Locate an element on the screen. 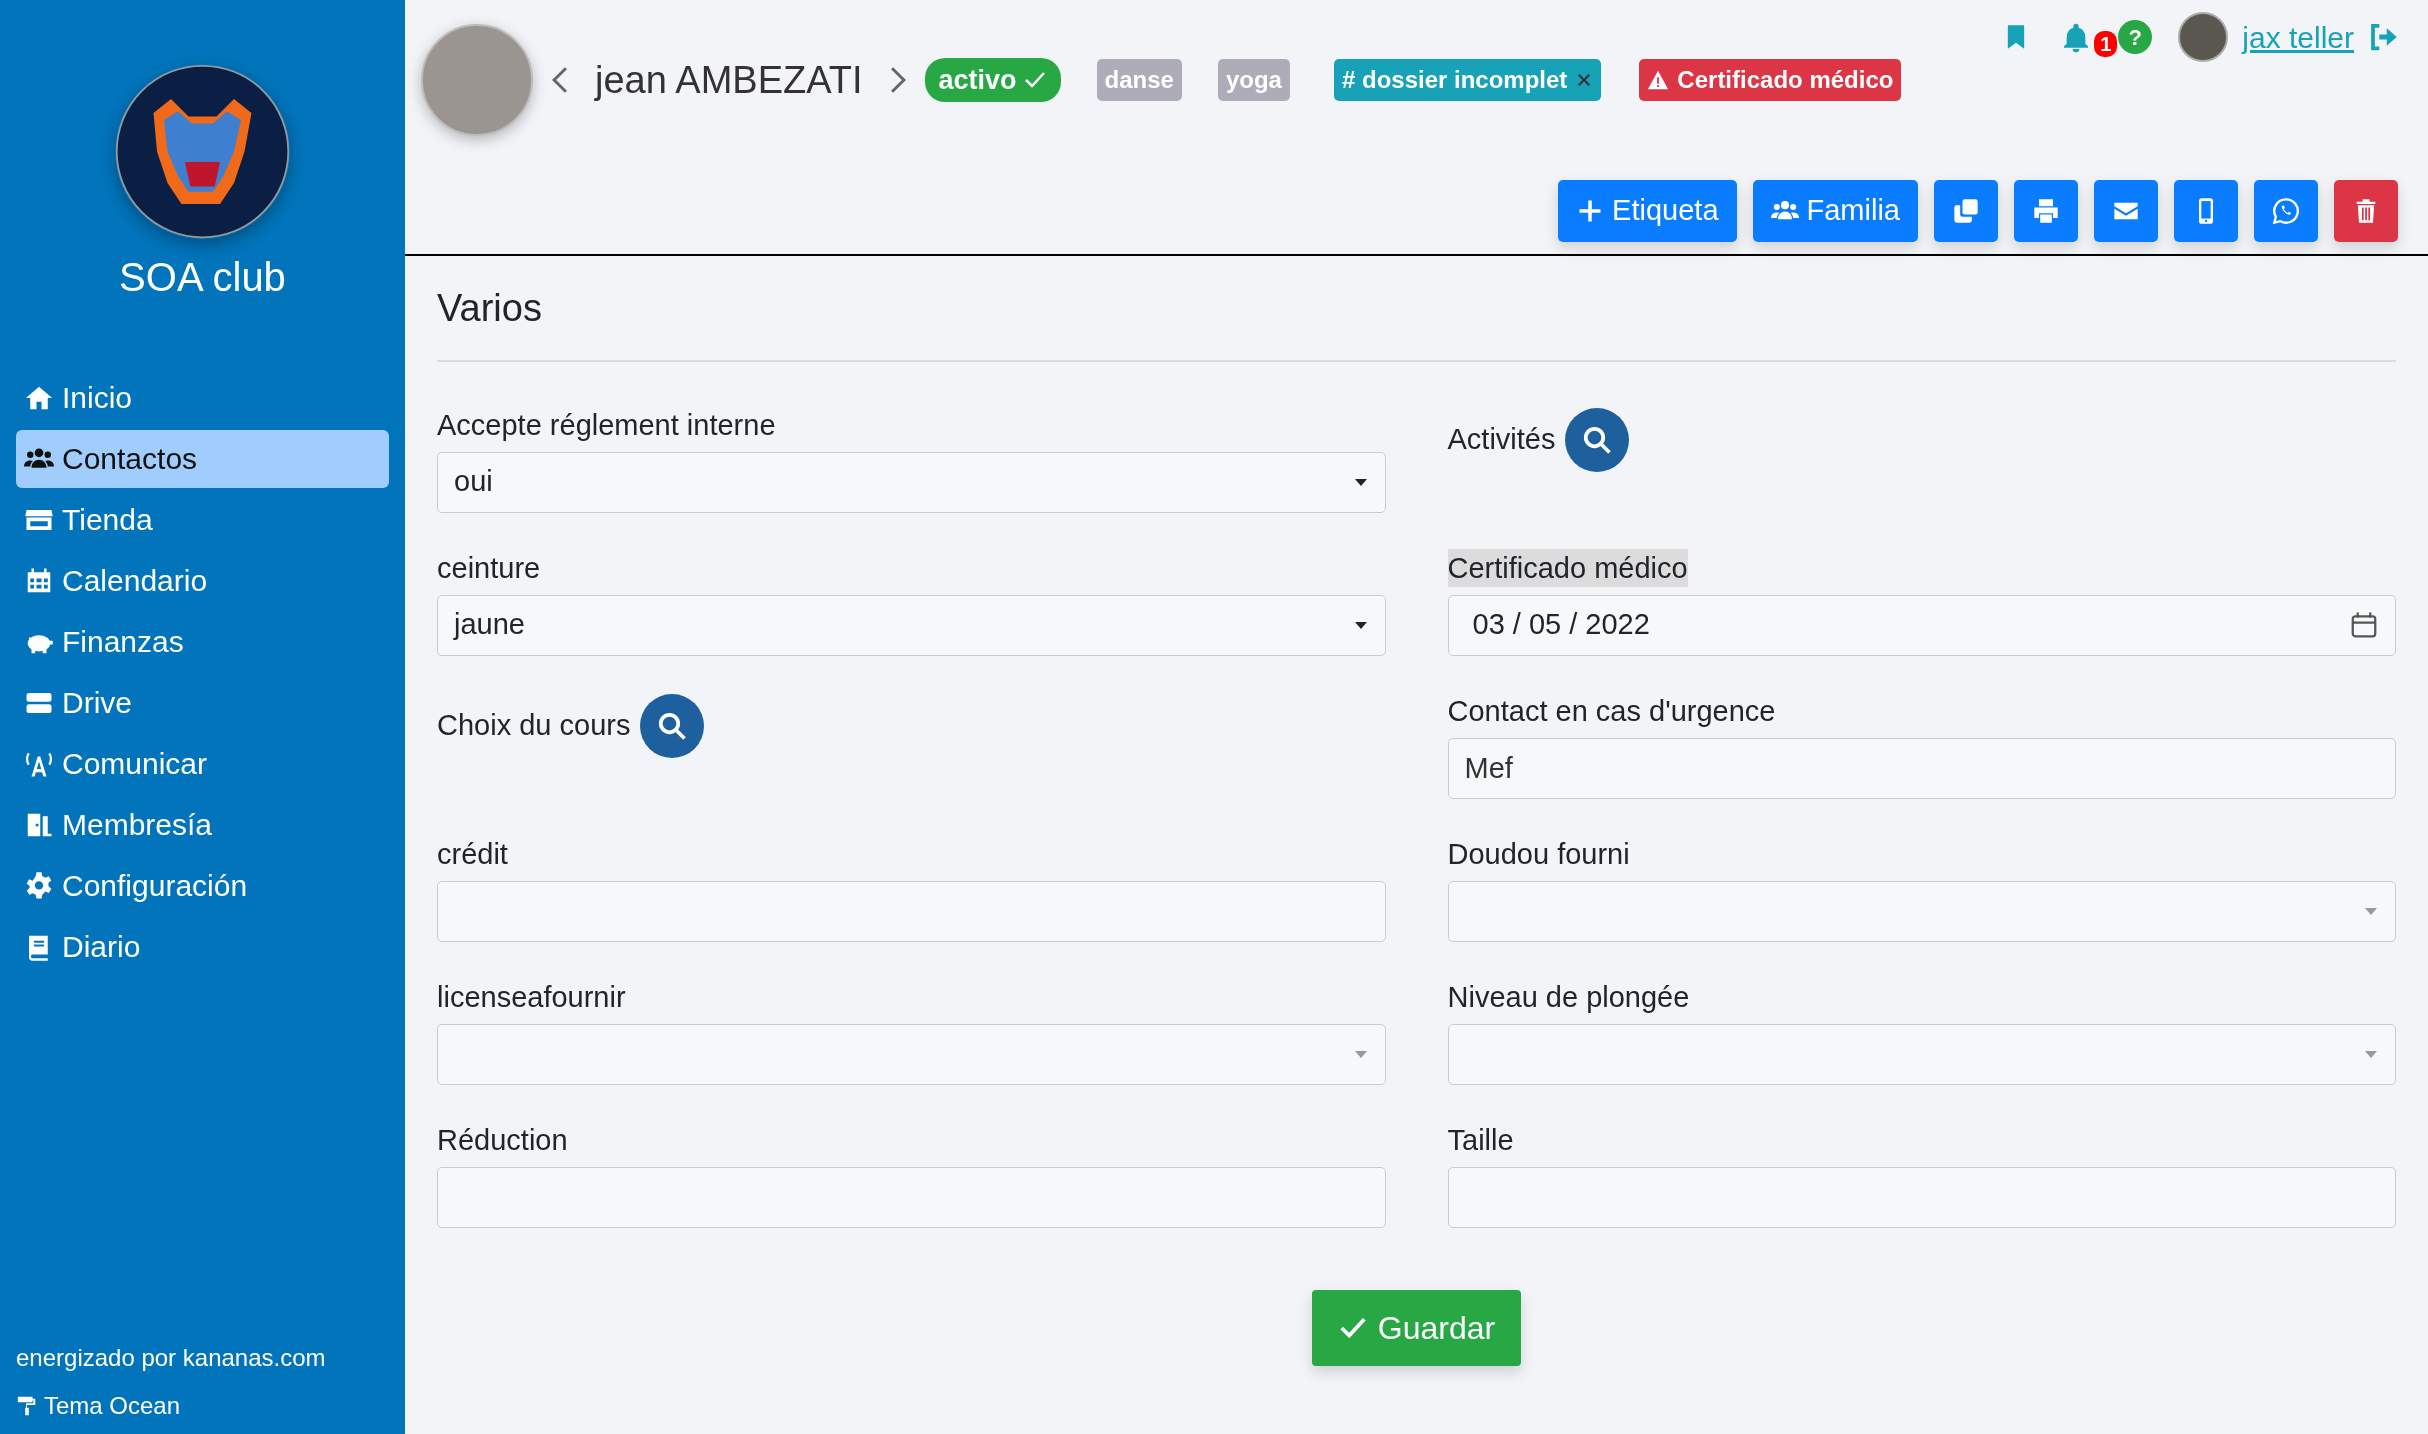  field-label: Réduction is located at coordinates (502, 1140).